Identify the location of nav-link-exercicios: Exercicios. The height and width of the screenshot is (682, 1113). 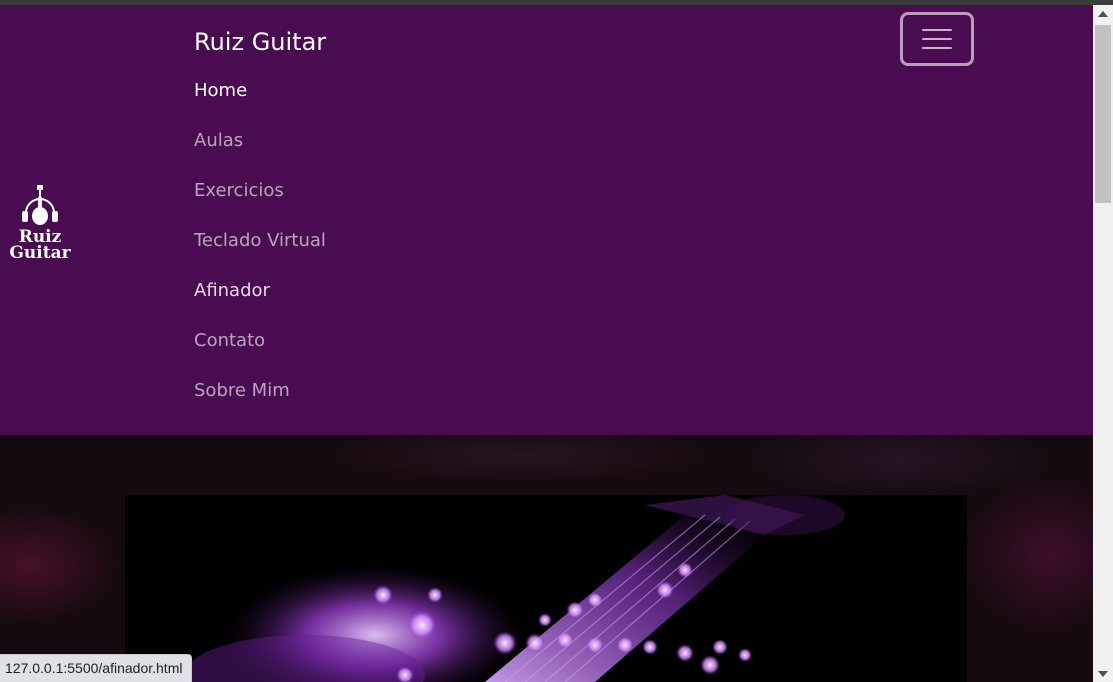
(239, 190).